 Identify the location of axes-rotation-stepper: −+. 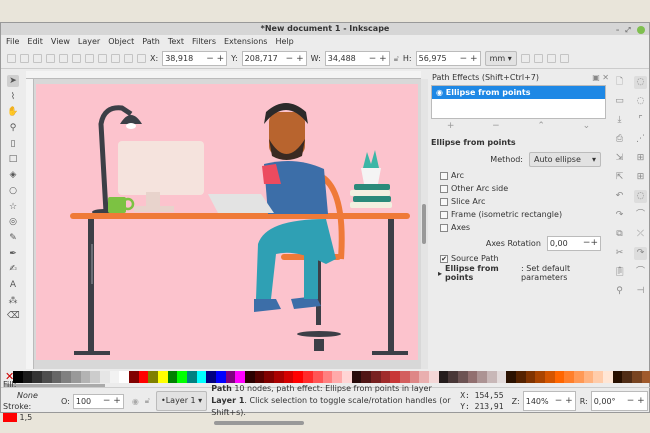
(590, 243).